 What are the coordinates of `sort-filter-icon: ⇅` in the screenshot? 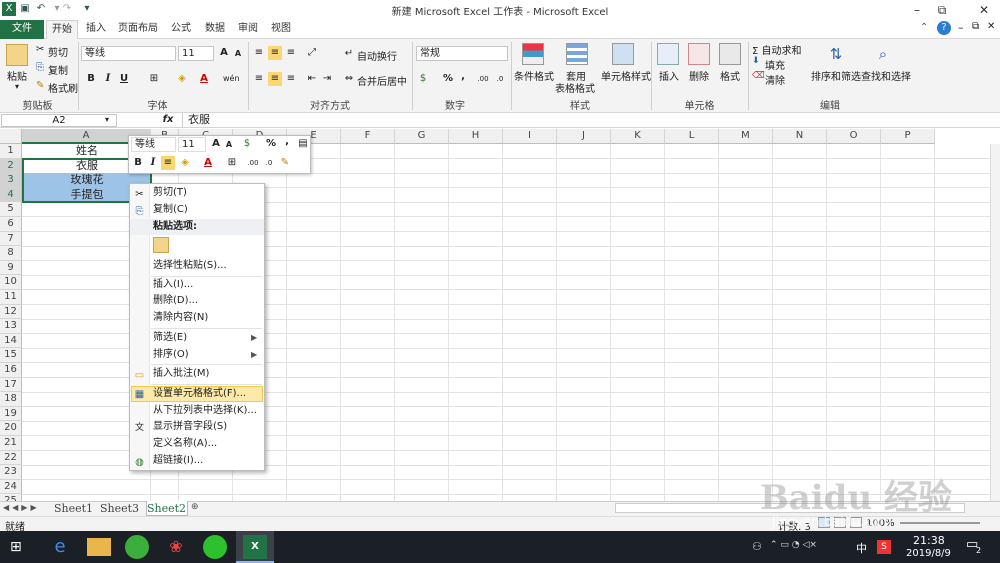 It's located at (836, 54).